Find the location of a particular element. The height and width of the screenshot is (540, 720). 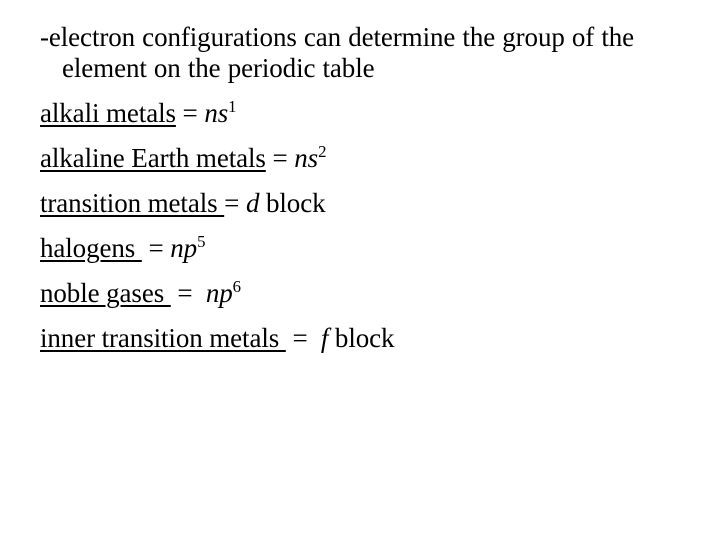

definition-noble-gases: noble gases = np6 is located at coordinates (365, 293).